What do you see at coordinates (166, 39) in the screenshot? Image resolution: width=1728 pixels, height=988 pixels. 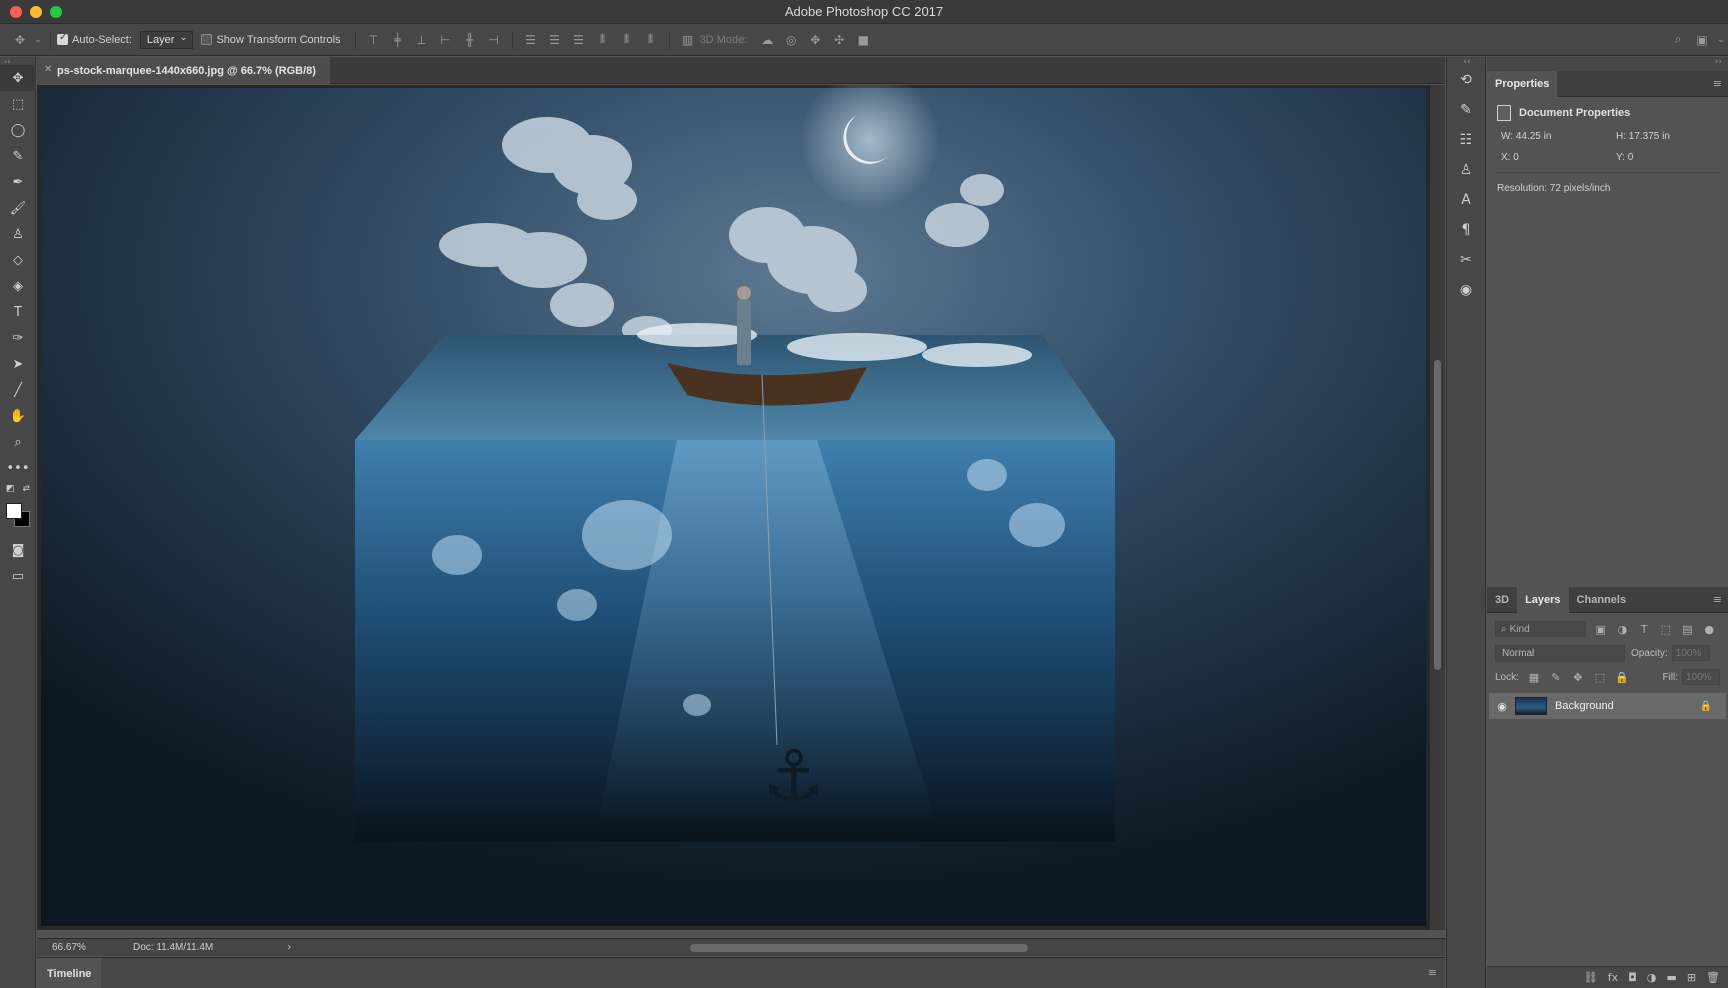 I see `auto-select-dropdown: Layer ⌄` at bounding box center [166, 39].